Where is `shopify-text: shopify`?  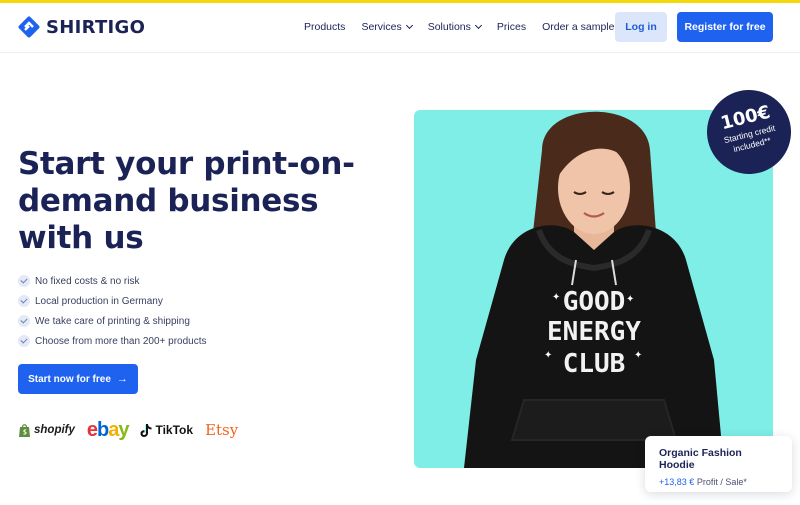
shopify-text: shopify is located at coordinates (54, 430).